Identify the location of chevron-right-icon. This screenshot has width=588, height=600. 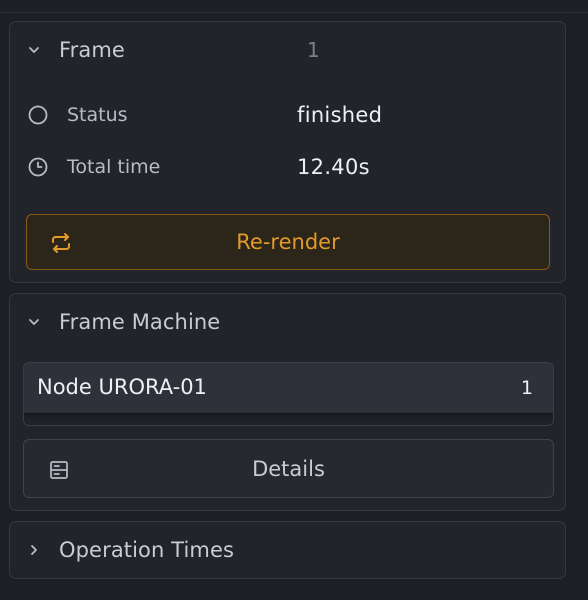
(34, 550).